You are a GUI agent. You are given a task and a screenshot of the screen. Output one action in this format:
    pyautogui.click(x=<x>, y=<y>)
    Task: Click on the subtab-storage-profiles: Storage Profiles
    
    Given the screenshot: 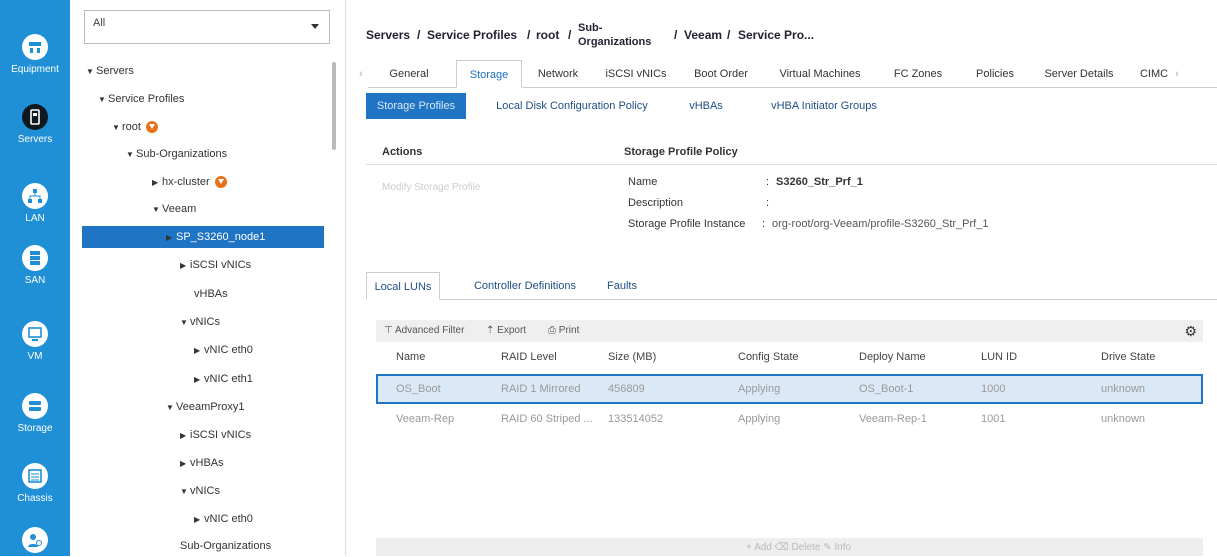 What is the action you would take?
    pyautogui.click(x=416, y=106)
    